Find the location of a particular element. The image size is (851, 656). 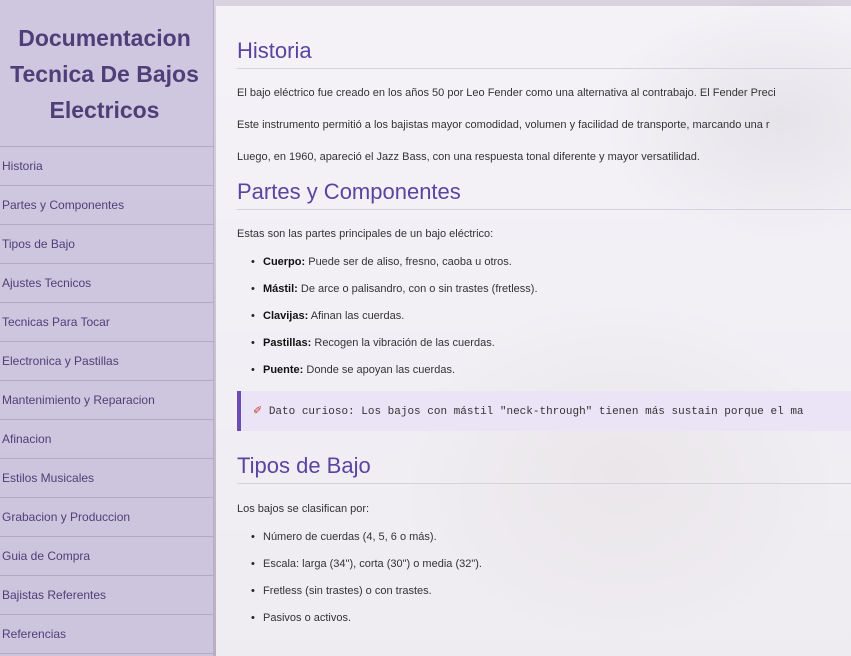

list-item: Fretless (sin trastes) o con trastes. is located at coordinates (544, 591).